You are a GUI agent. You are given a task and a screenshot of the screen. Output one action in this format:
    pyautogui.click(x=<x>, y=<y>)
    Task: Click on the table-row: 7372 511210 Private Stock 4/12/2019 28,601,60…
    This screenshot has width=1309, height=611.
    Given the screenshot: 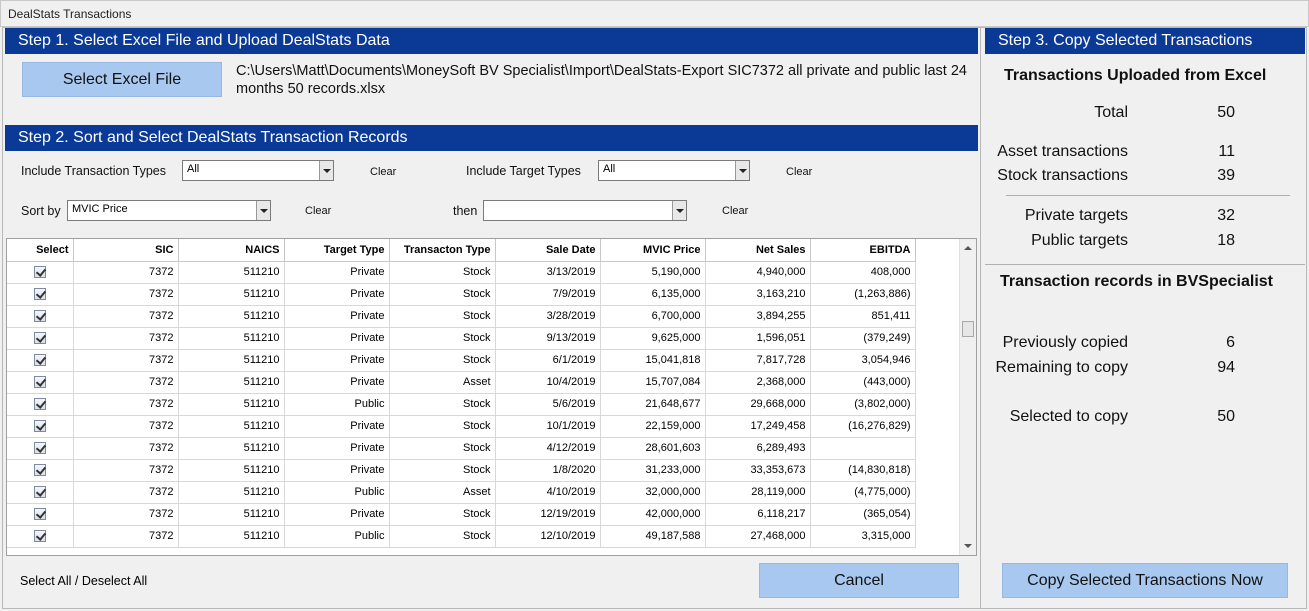 What is the action you would take?
    pyautogui.click(x=461, y=448)
    